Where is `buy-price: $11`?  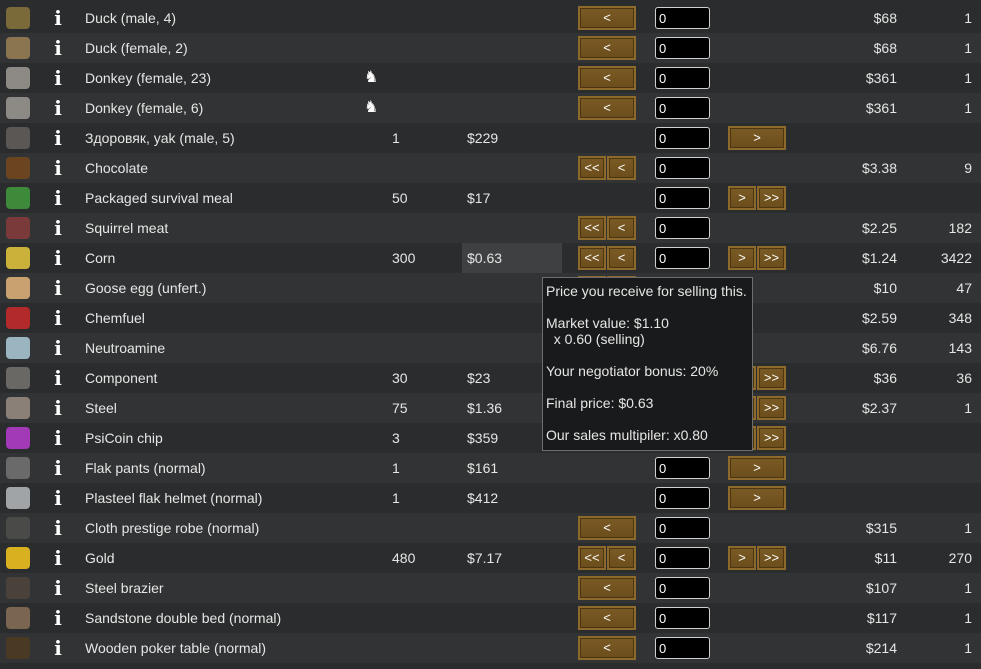 buy-price: $11 is located at coordinates (886, 558).